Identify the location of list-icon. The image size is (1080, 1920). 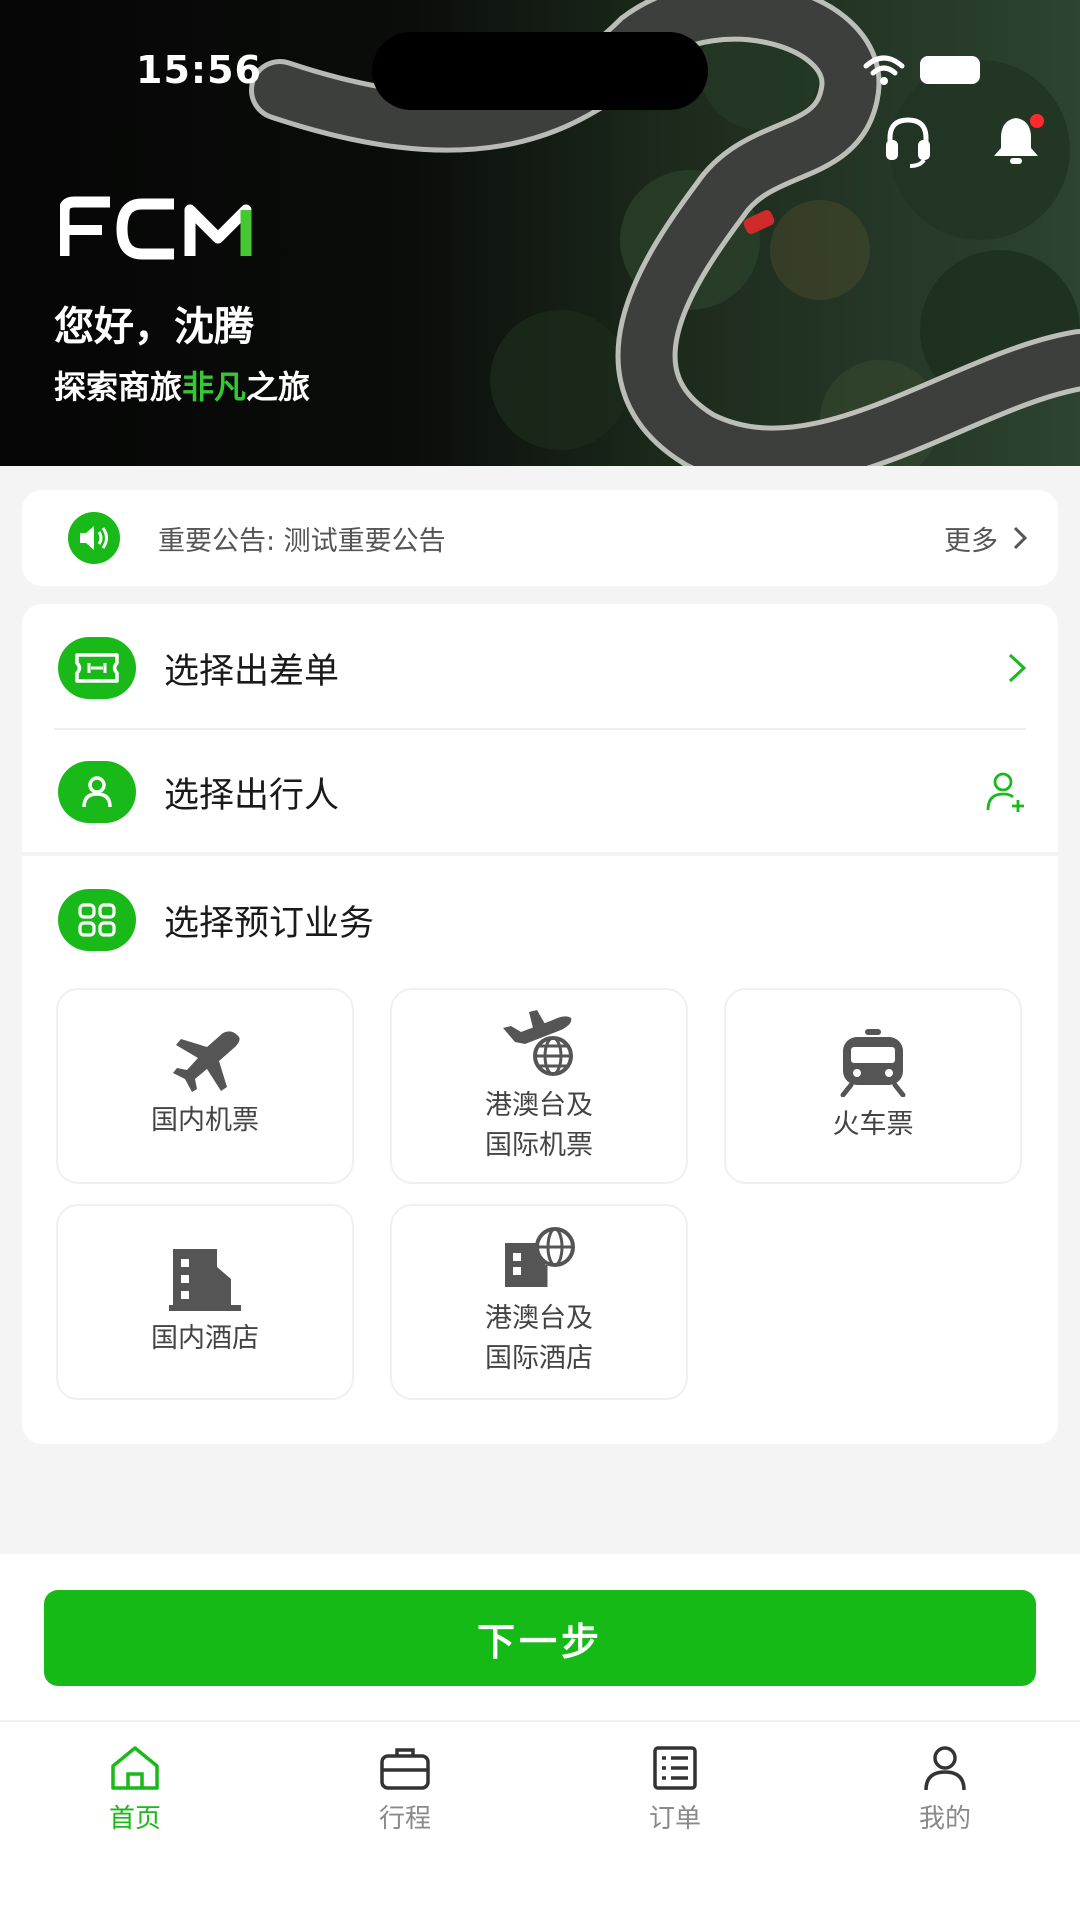
(675, 1768).